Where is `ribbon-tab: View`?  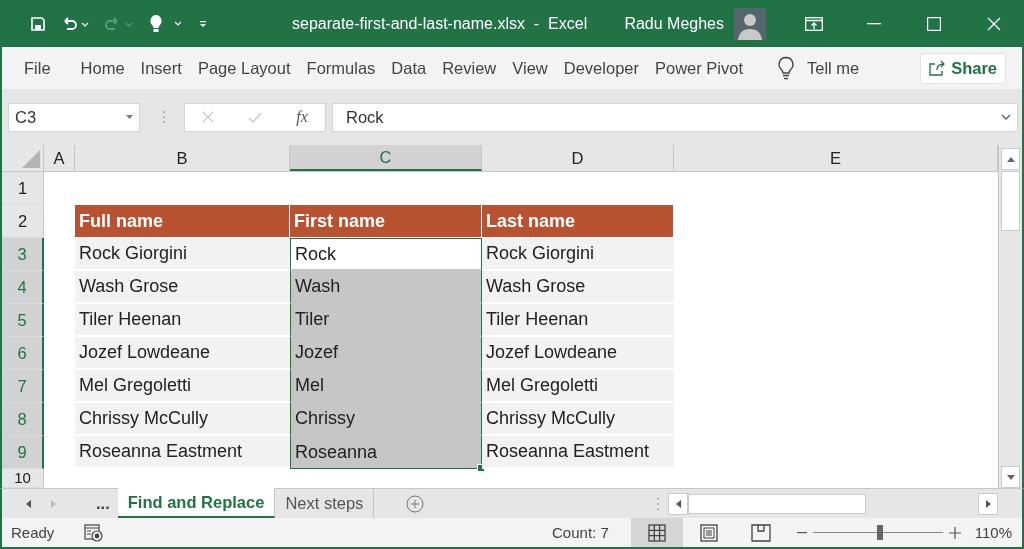
ribbon-tab: View is located at coordinates (530, 68).